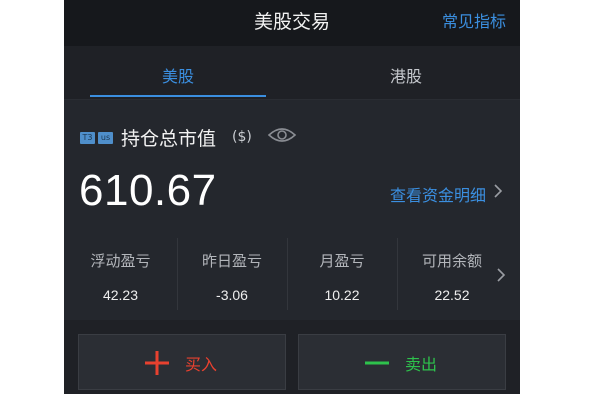 This screenshot has width=599, height=394. Describe the element at coordinates (342, 261) in the screenshot. I see `stat-label: 月盈亏` at that location.